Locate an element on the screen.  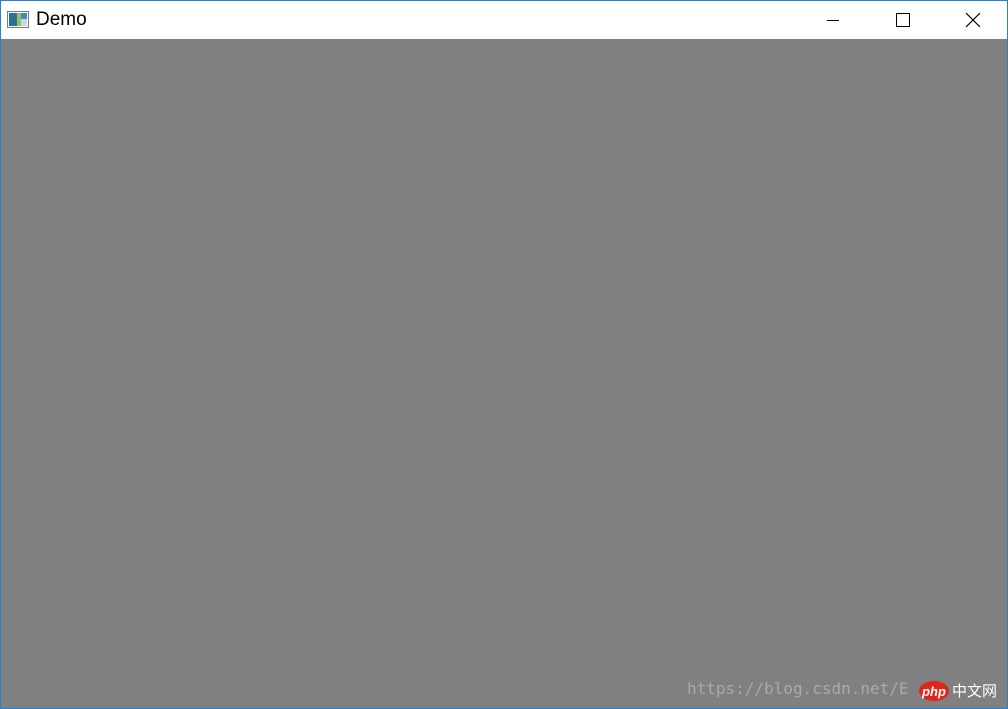
watermark-logo-suffix: 中文网 is located at coordinates (975, 691).